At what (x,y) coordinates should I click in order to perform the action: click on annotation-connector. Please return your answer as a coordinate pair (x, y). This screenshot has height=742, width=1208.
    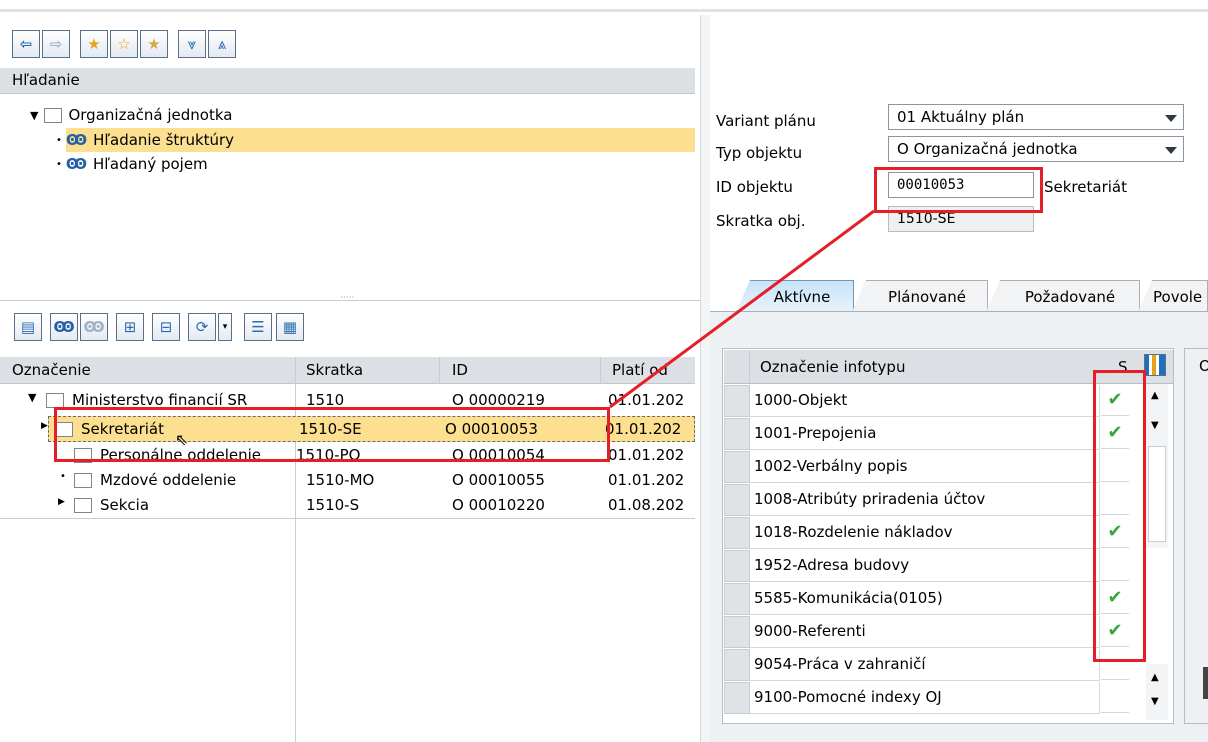
    Looking at the image, I should click on (742, 309).